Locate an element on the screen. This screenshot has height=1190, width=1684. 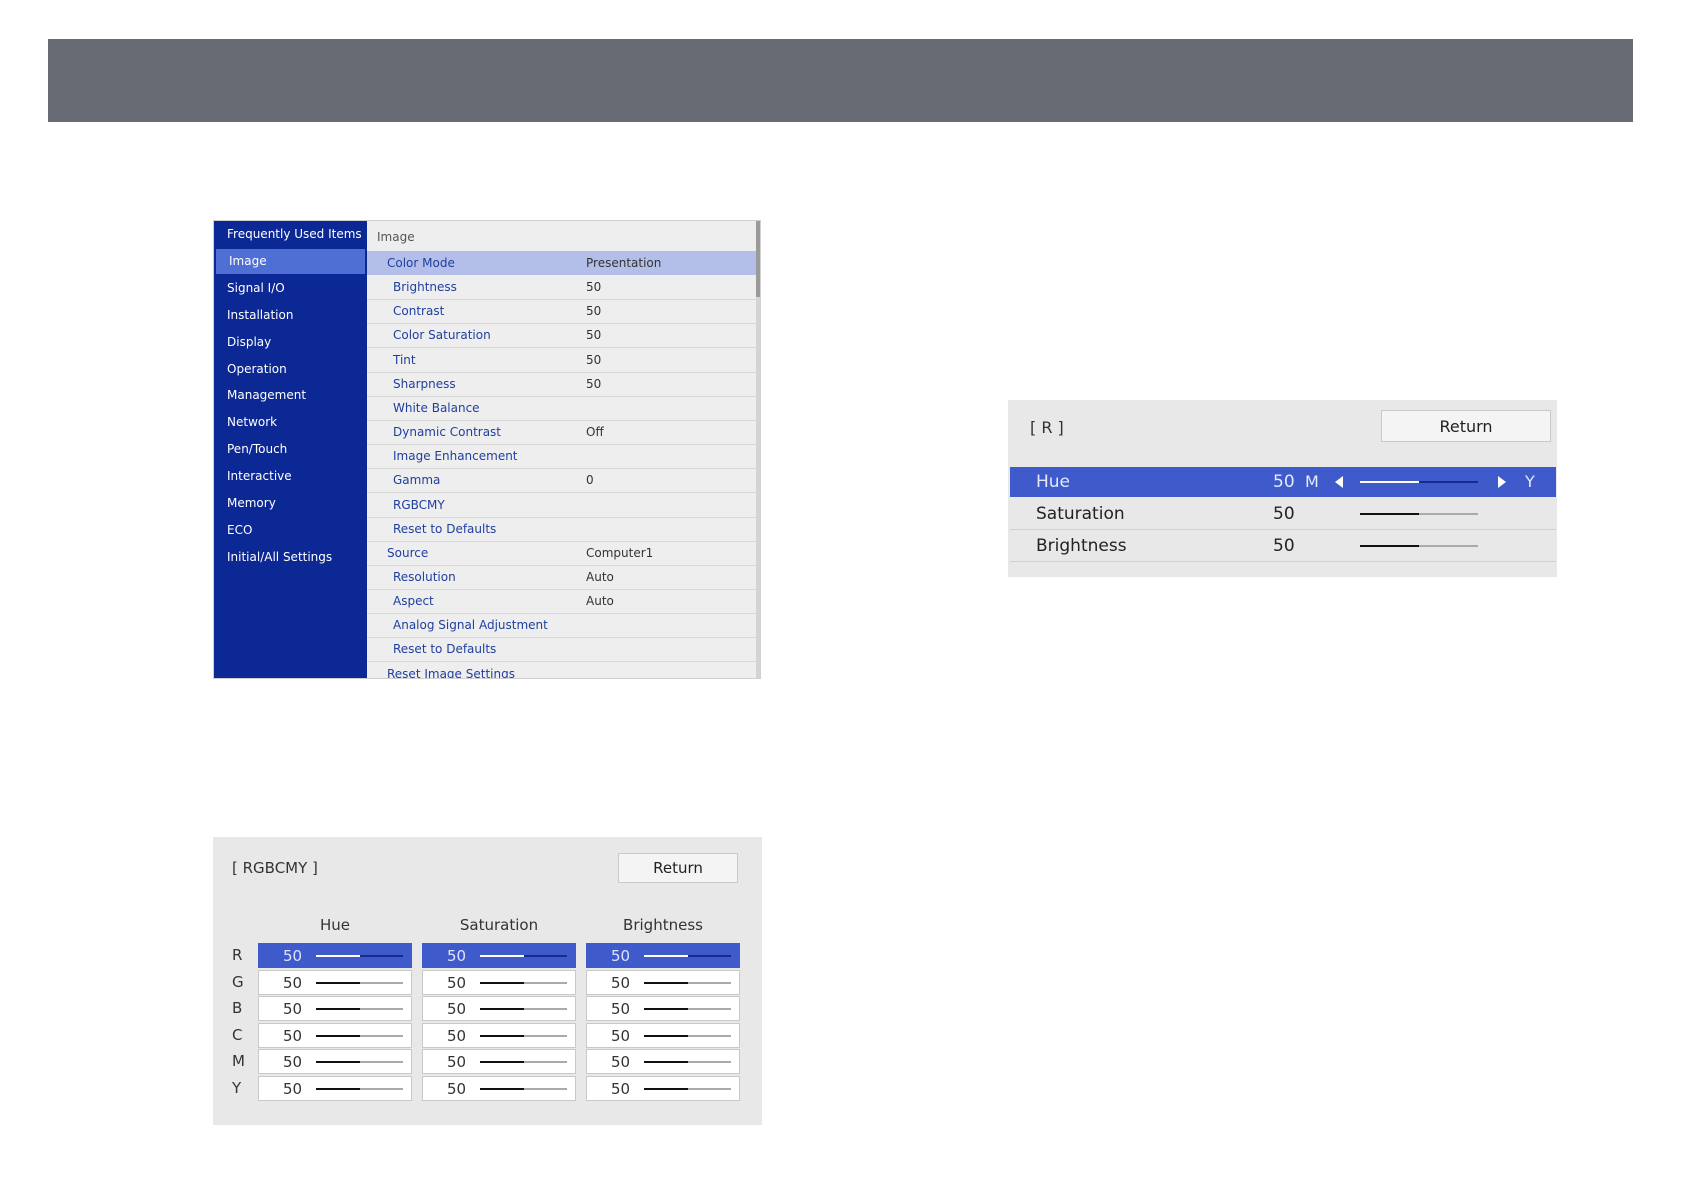
arrow-right-icon is located at coordinates (1502, 482).